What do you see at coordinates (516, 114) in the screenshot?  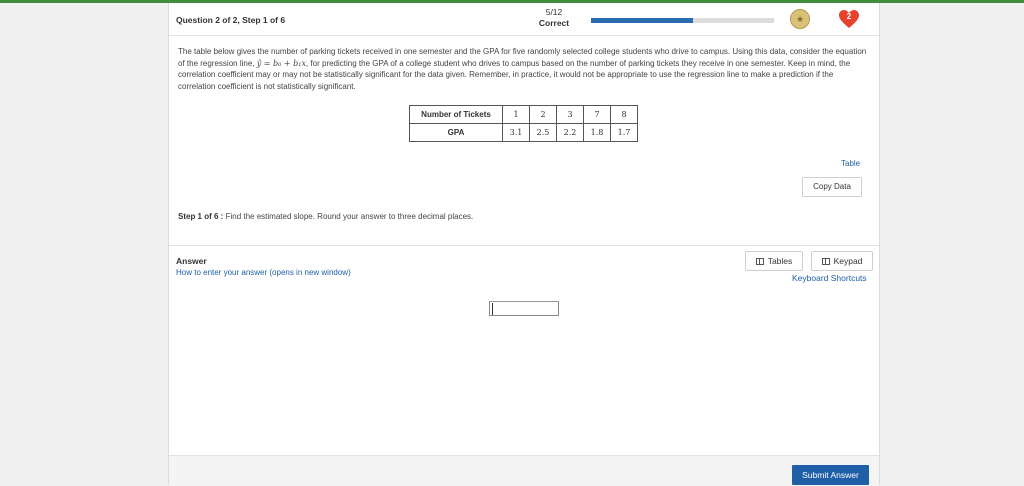 I see `table-cell: 1` at bounding box center [516, 114].